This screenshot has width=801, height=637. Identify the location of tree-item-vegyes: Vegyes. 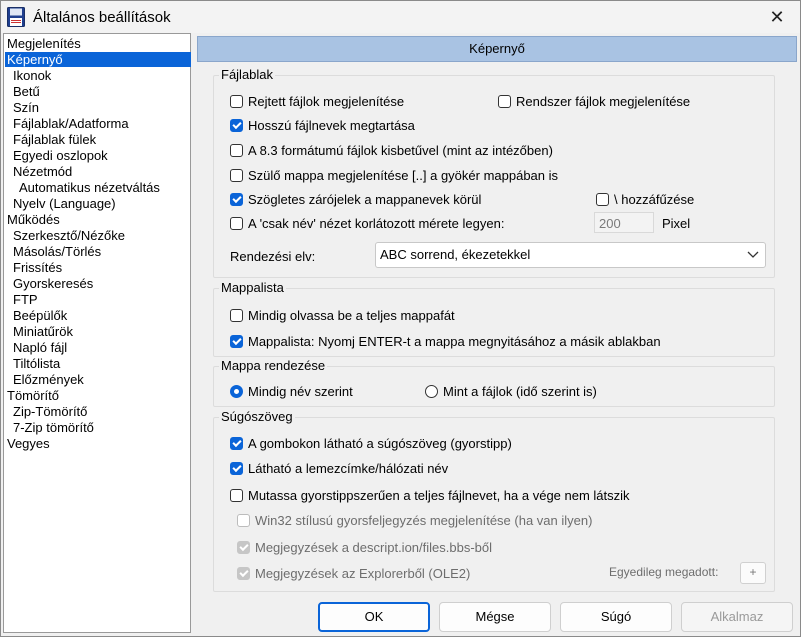
(28, 443).